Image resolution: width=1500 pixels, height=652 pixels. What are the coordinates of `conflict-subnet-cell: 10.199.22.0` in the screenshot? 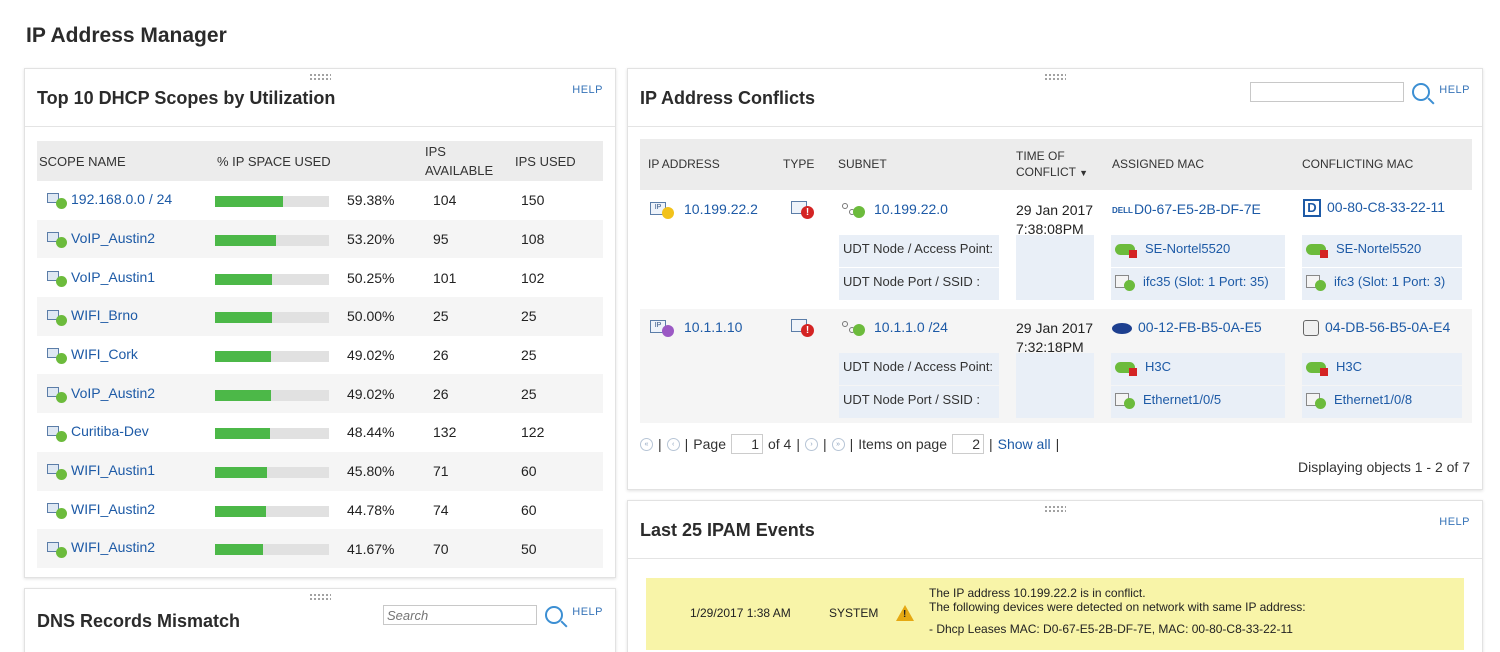 It's located at (894, 210).